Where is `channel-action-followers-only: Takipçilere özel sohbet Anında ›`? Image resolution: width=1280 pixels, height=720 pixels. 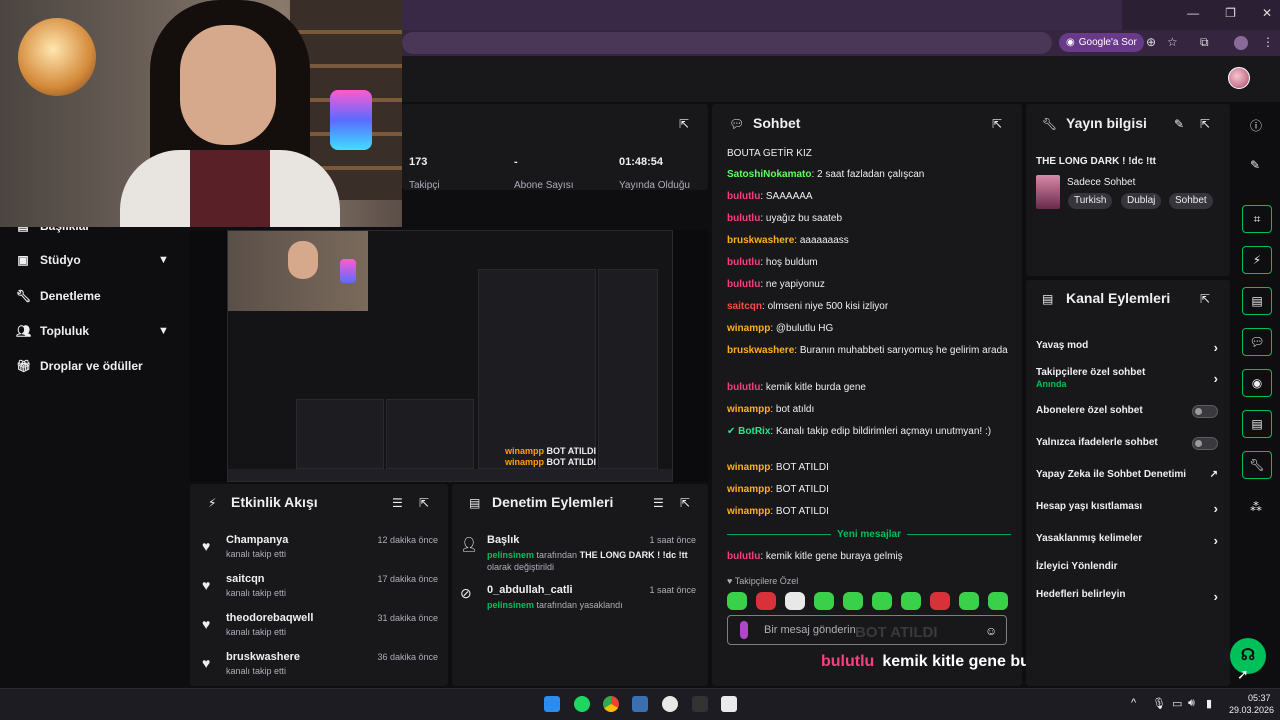 channel-action-followers-only: Takipçilere özel sohbet Anında › is located at coordinates (1127, 378).